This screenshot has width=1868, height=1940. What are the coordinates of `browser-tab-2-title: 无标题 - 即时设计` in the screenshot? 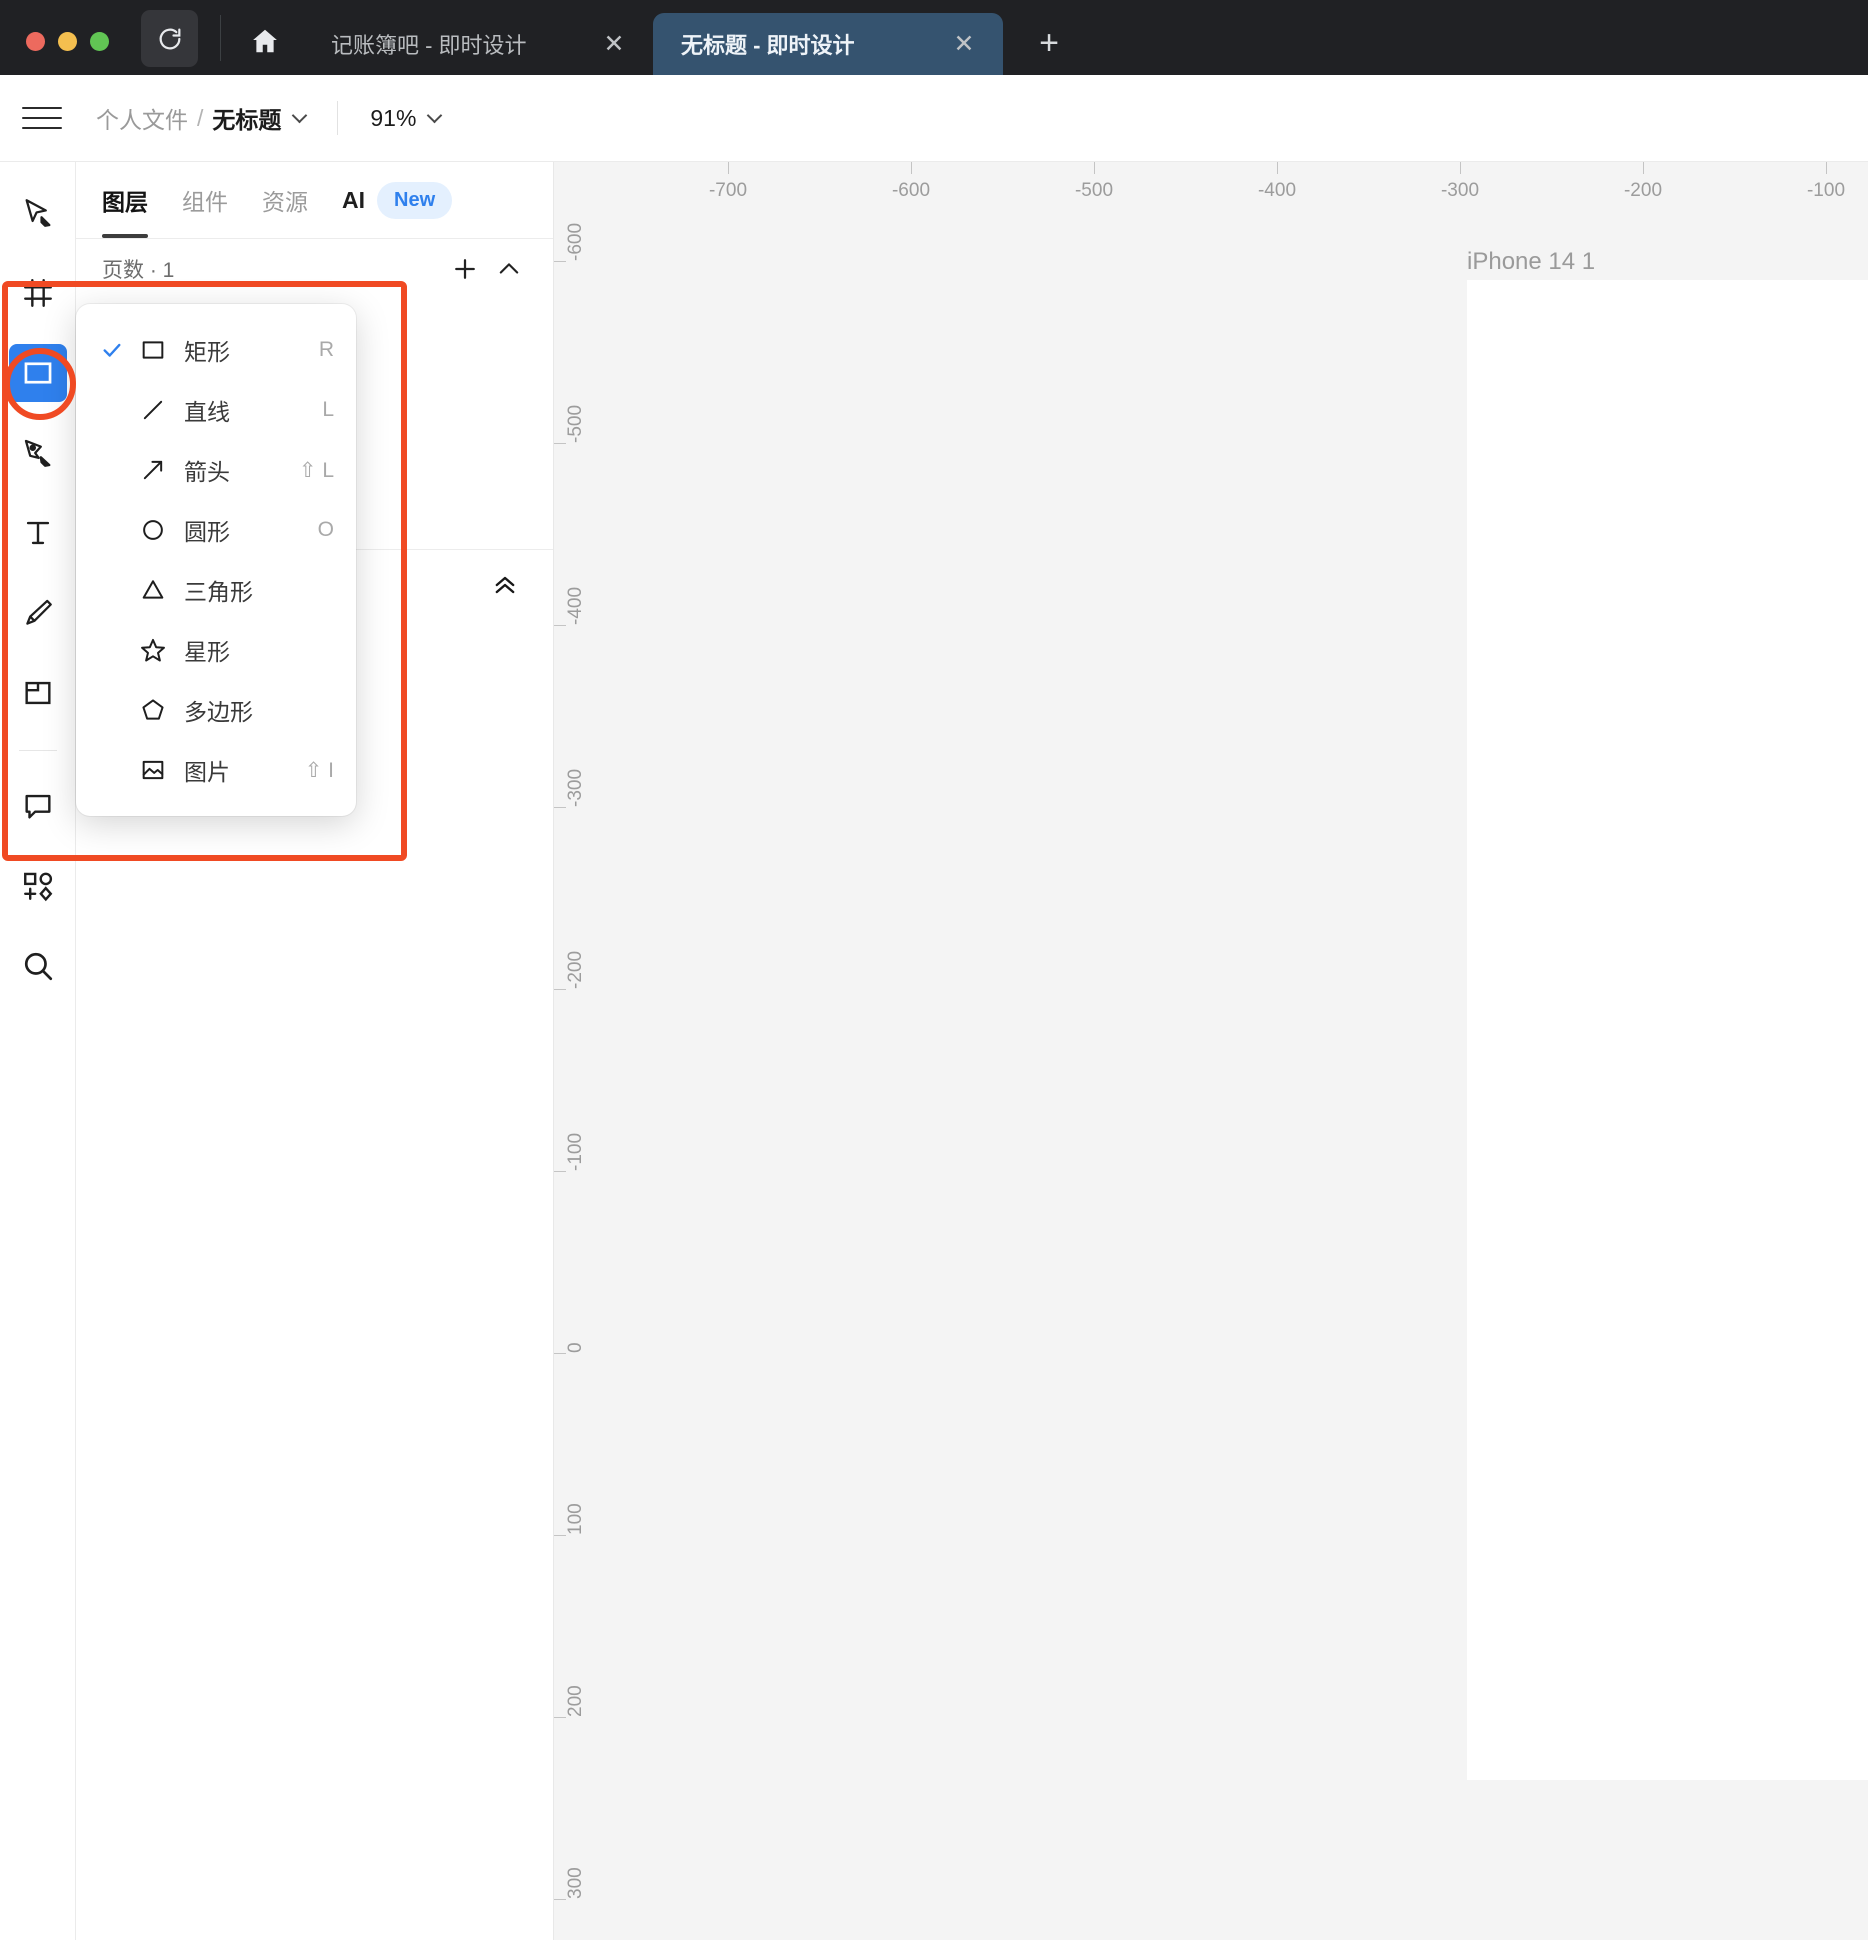 It's located at (768, 45).